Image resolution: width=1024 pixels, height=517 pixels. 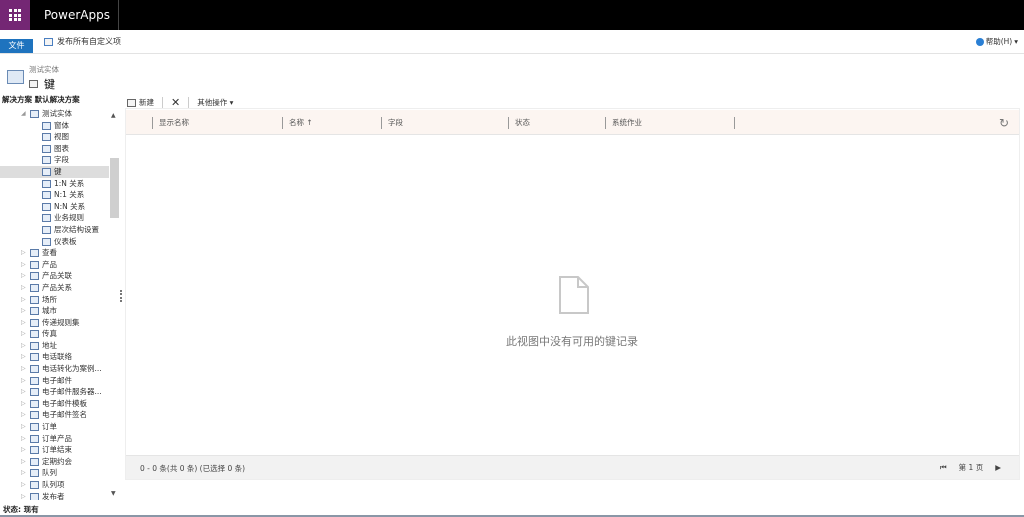 I want to click on sidebar-item: ◢ 测试实体, so click(x=60, y=114).